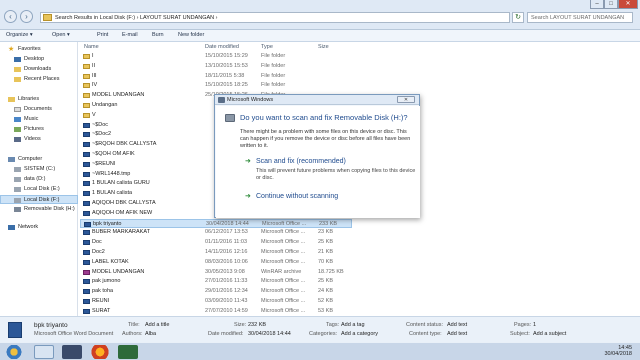 This screenshot has height=360, width=640. I want to click on taskbar: 14:45 30/04/2018, so click(320, 351).